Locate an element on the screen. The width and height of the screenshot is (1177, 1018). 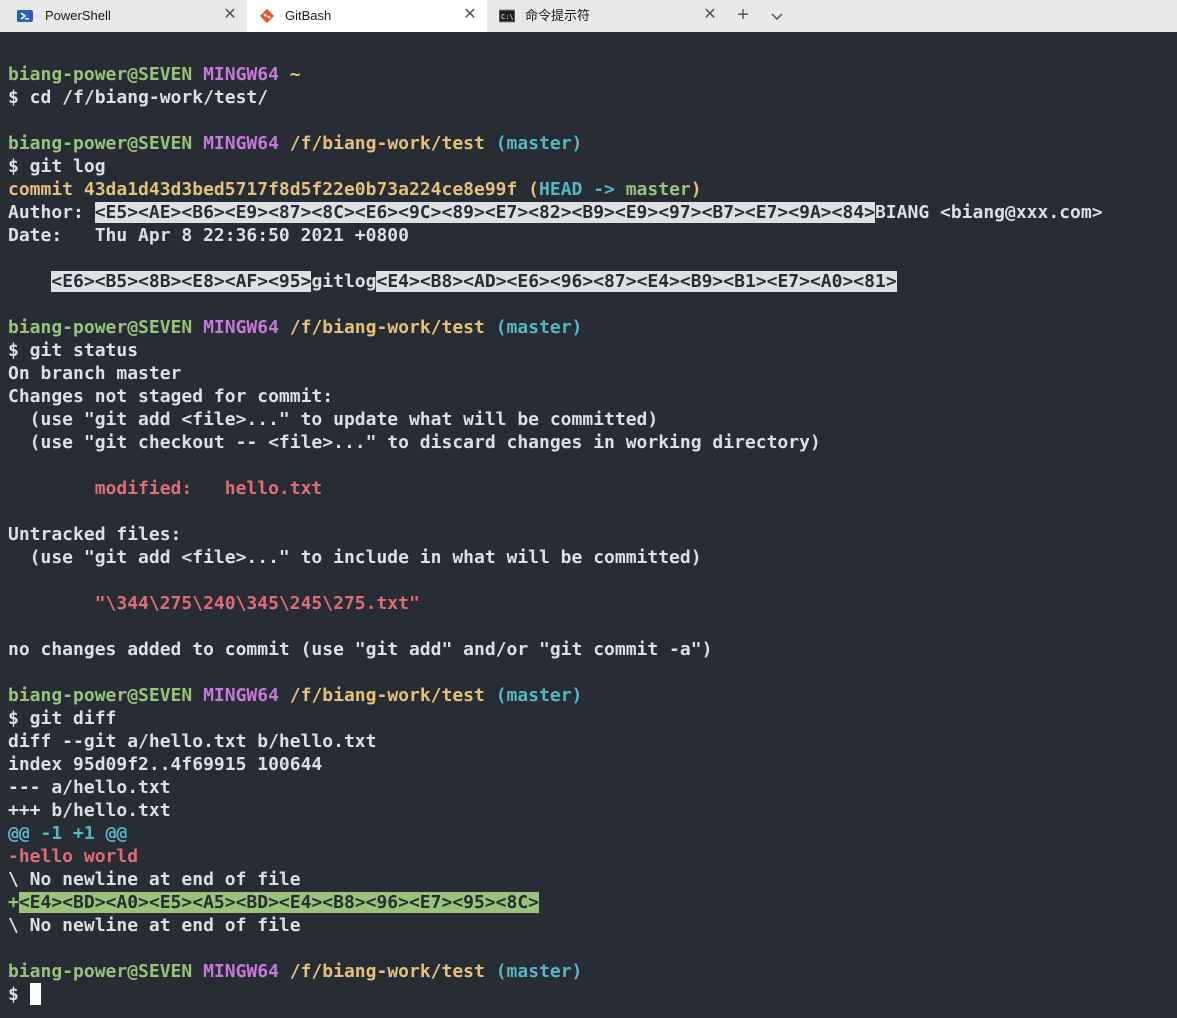
diff-header: diff --git a/hello.txt b/hello.txt is located at coordinates (192, 741).